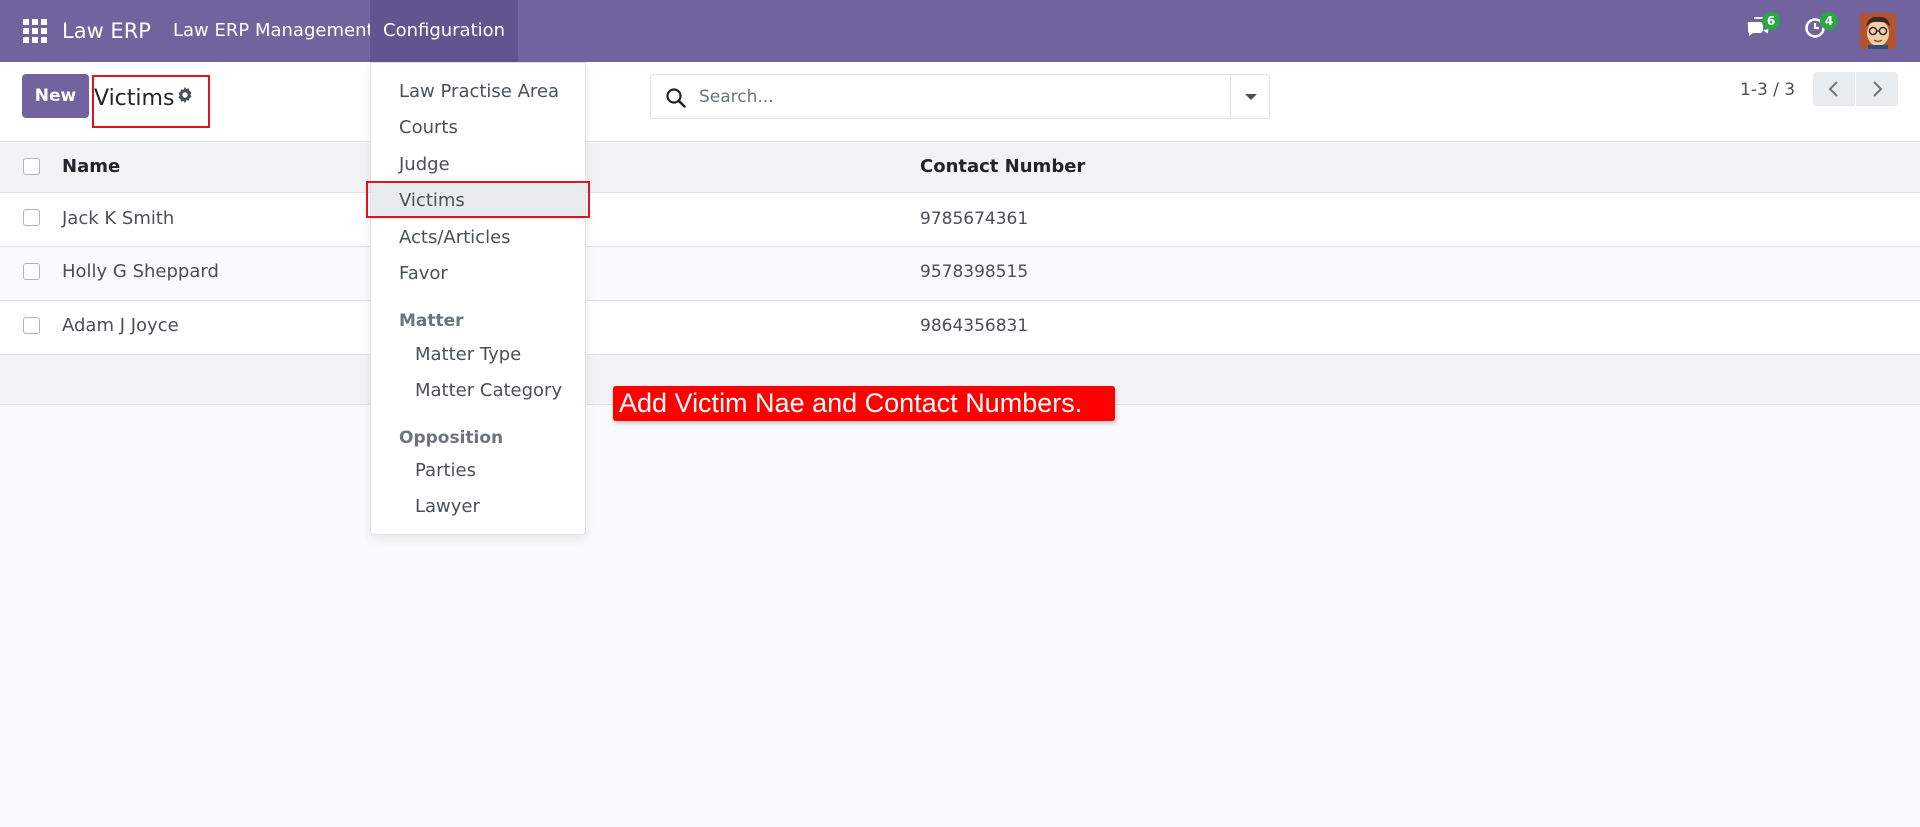 Image resolution: width=1920 pixels, height=827 pixels. Describe the element at coordinates (1829, 21) in the screenshot. I see `activity-badge: 4` at that location.